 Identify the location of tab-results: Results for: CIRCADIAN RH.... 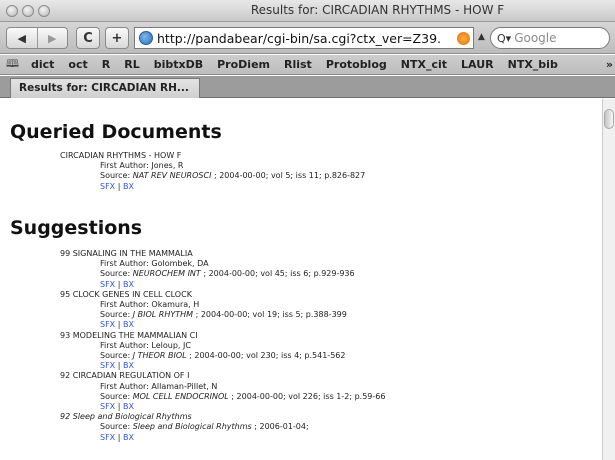
(105, 88).